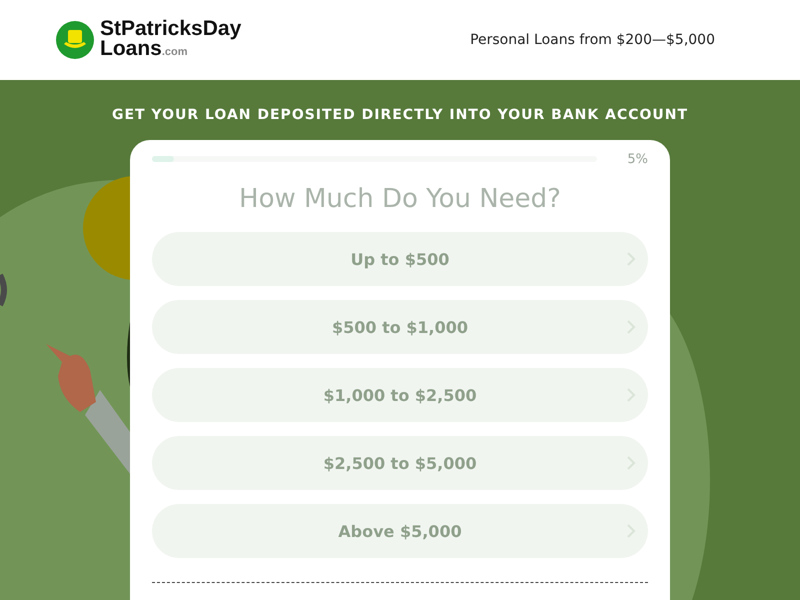 The height and width of the screenshot is (600, 800). What do you see at coordinates (400, 531) in the screenshot?
I see `amount-option-button: Above $5,000` at bounding box center [400, 531].